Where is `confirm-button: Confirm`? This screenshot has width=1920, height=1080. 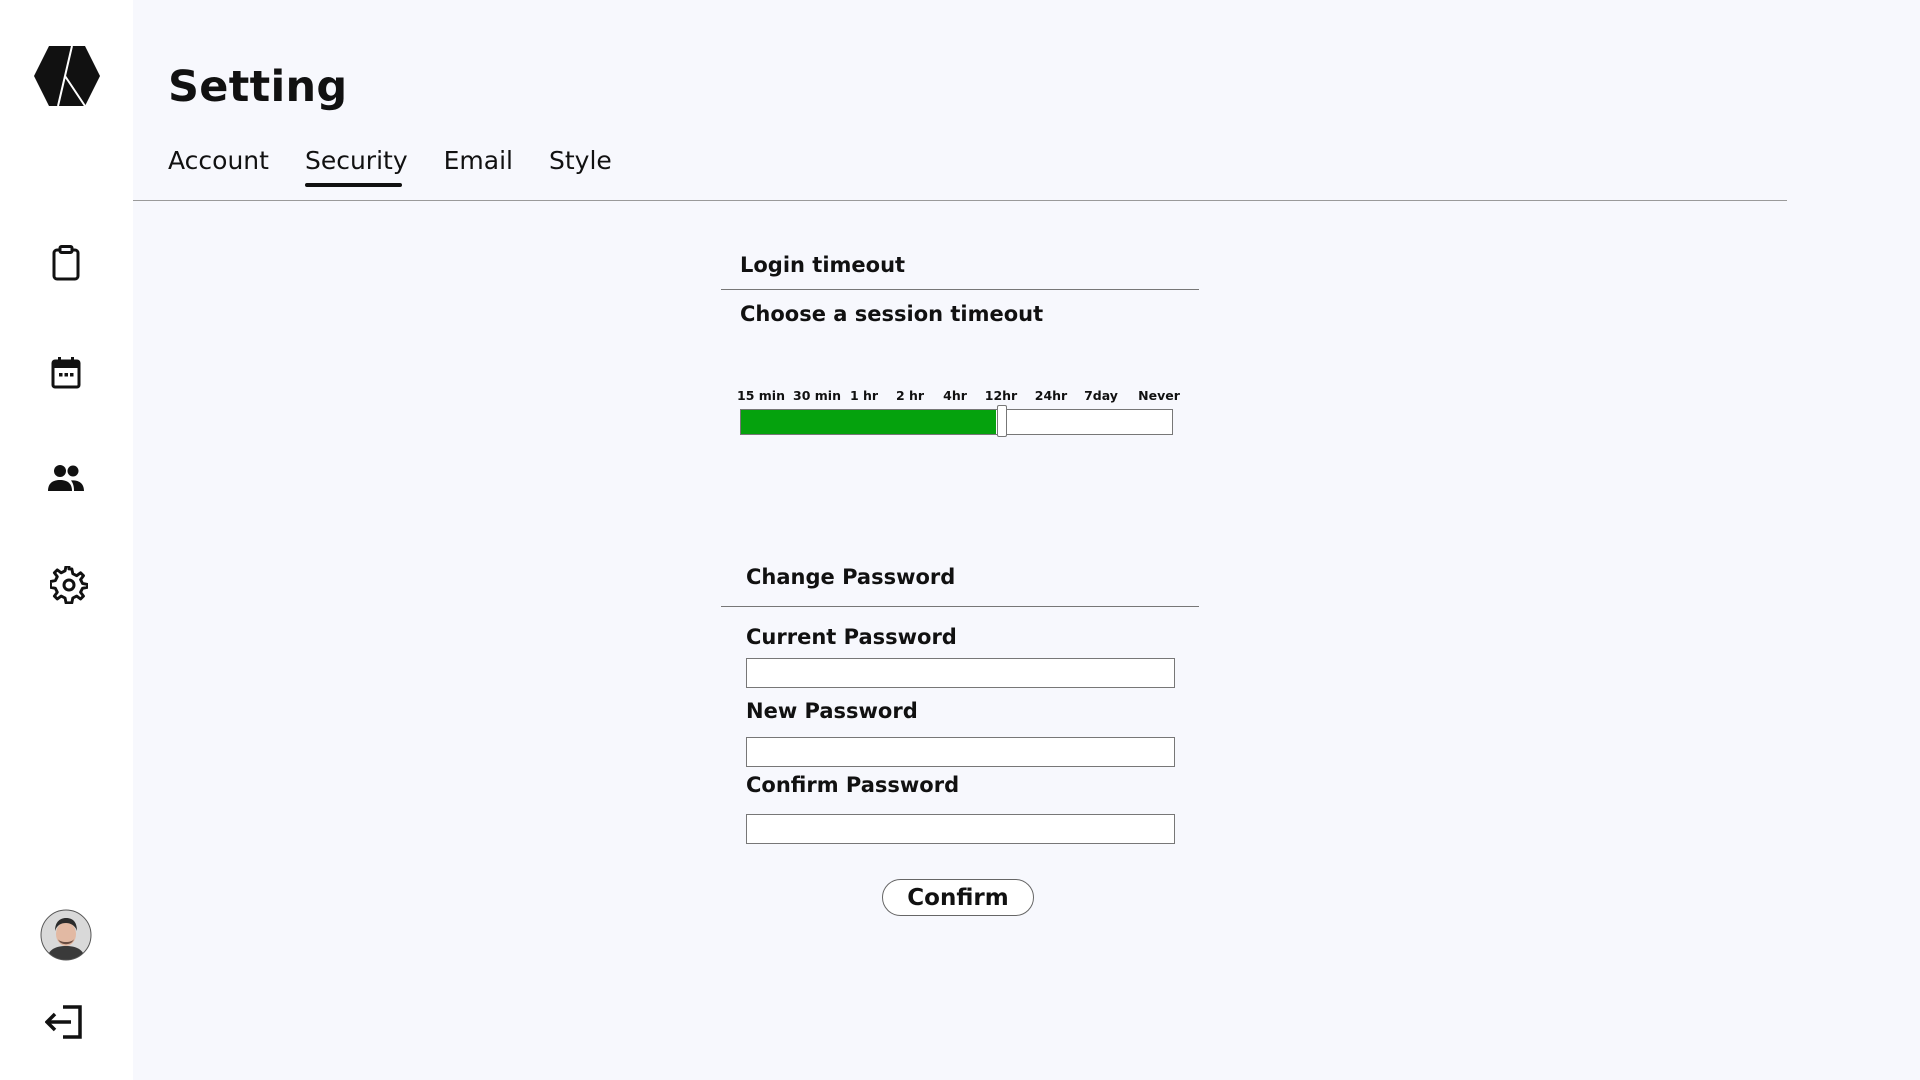
confirm-button: Confirm is located at coordinates (958, 897).